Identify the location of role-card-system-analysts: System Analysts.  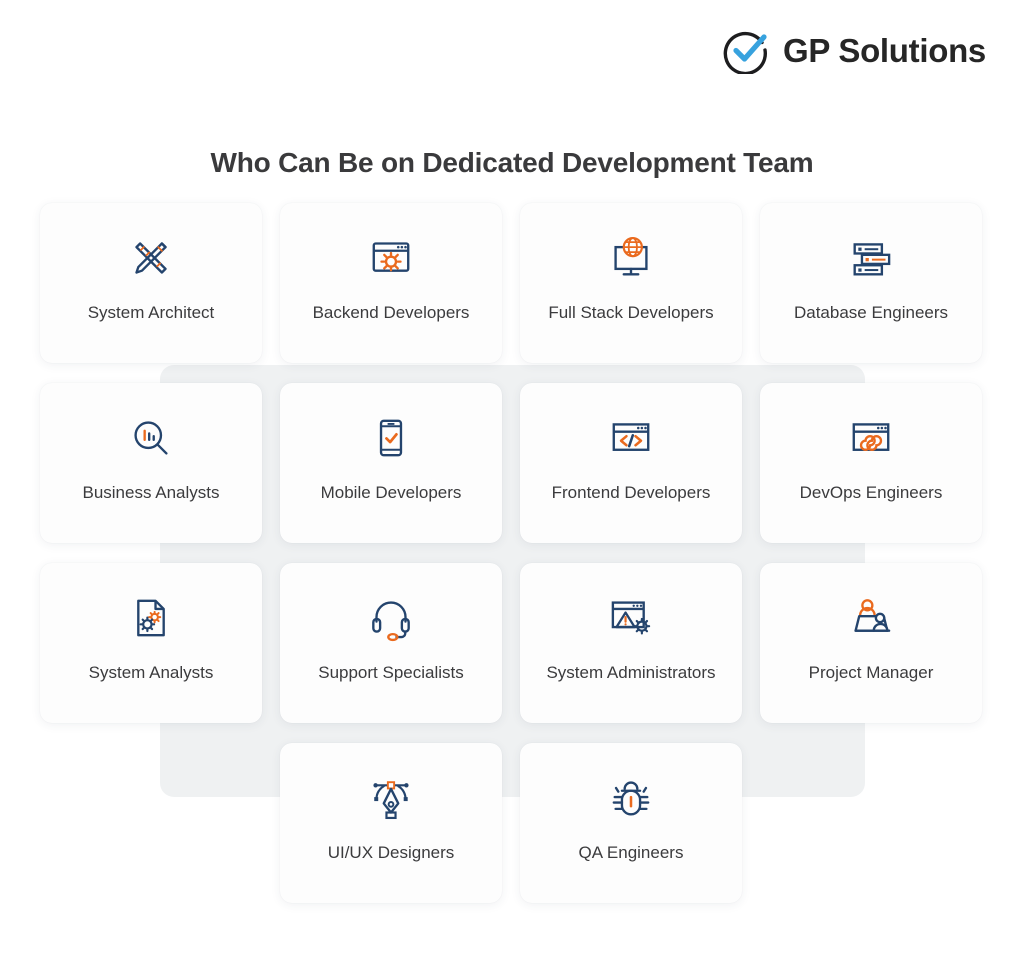
(151, 643).